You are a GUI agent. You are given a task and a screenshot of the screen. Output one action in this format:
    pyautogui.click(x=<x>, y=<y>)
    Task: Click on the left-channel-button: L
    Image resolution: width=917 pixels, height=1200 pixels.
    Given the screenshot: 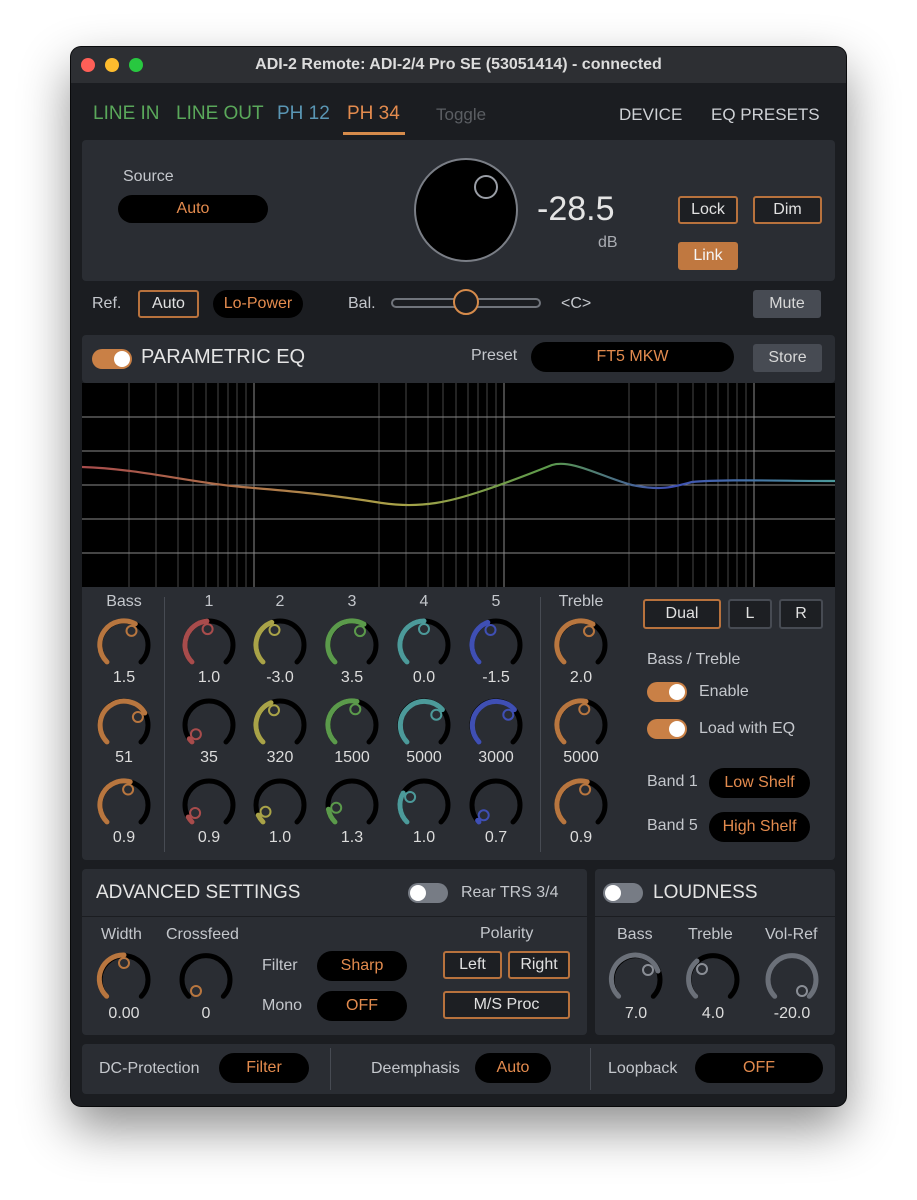 What is the action you would take?
    pyautogui.click(x=750, y=614)
    